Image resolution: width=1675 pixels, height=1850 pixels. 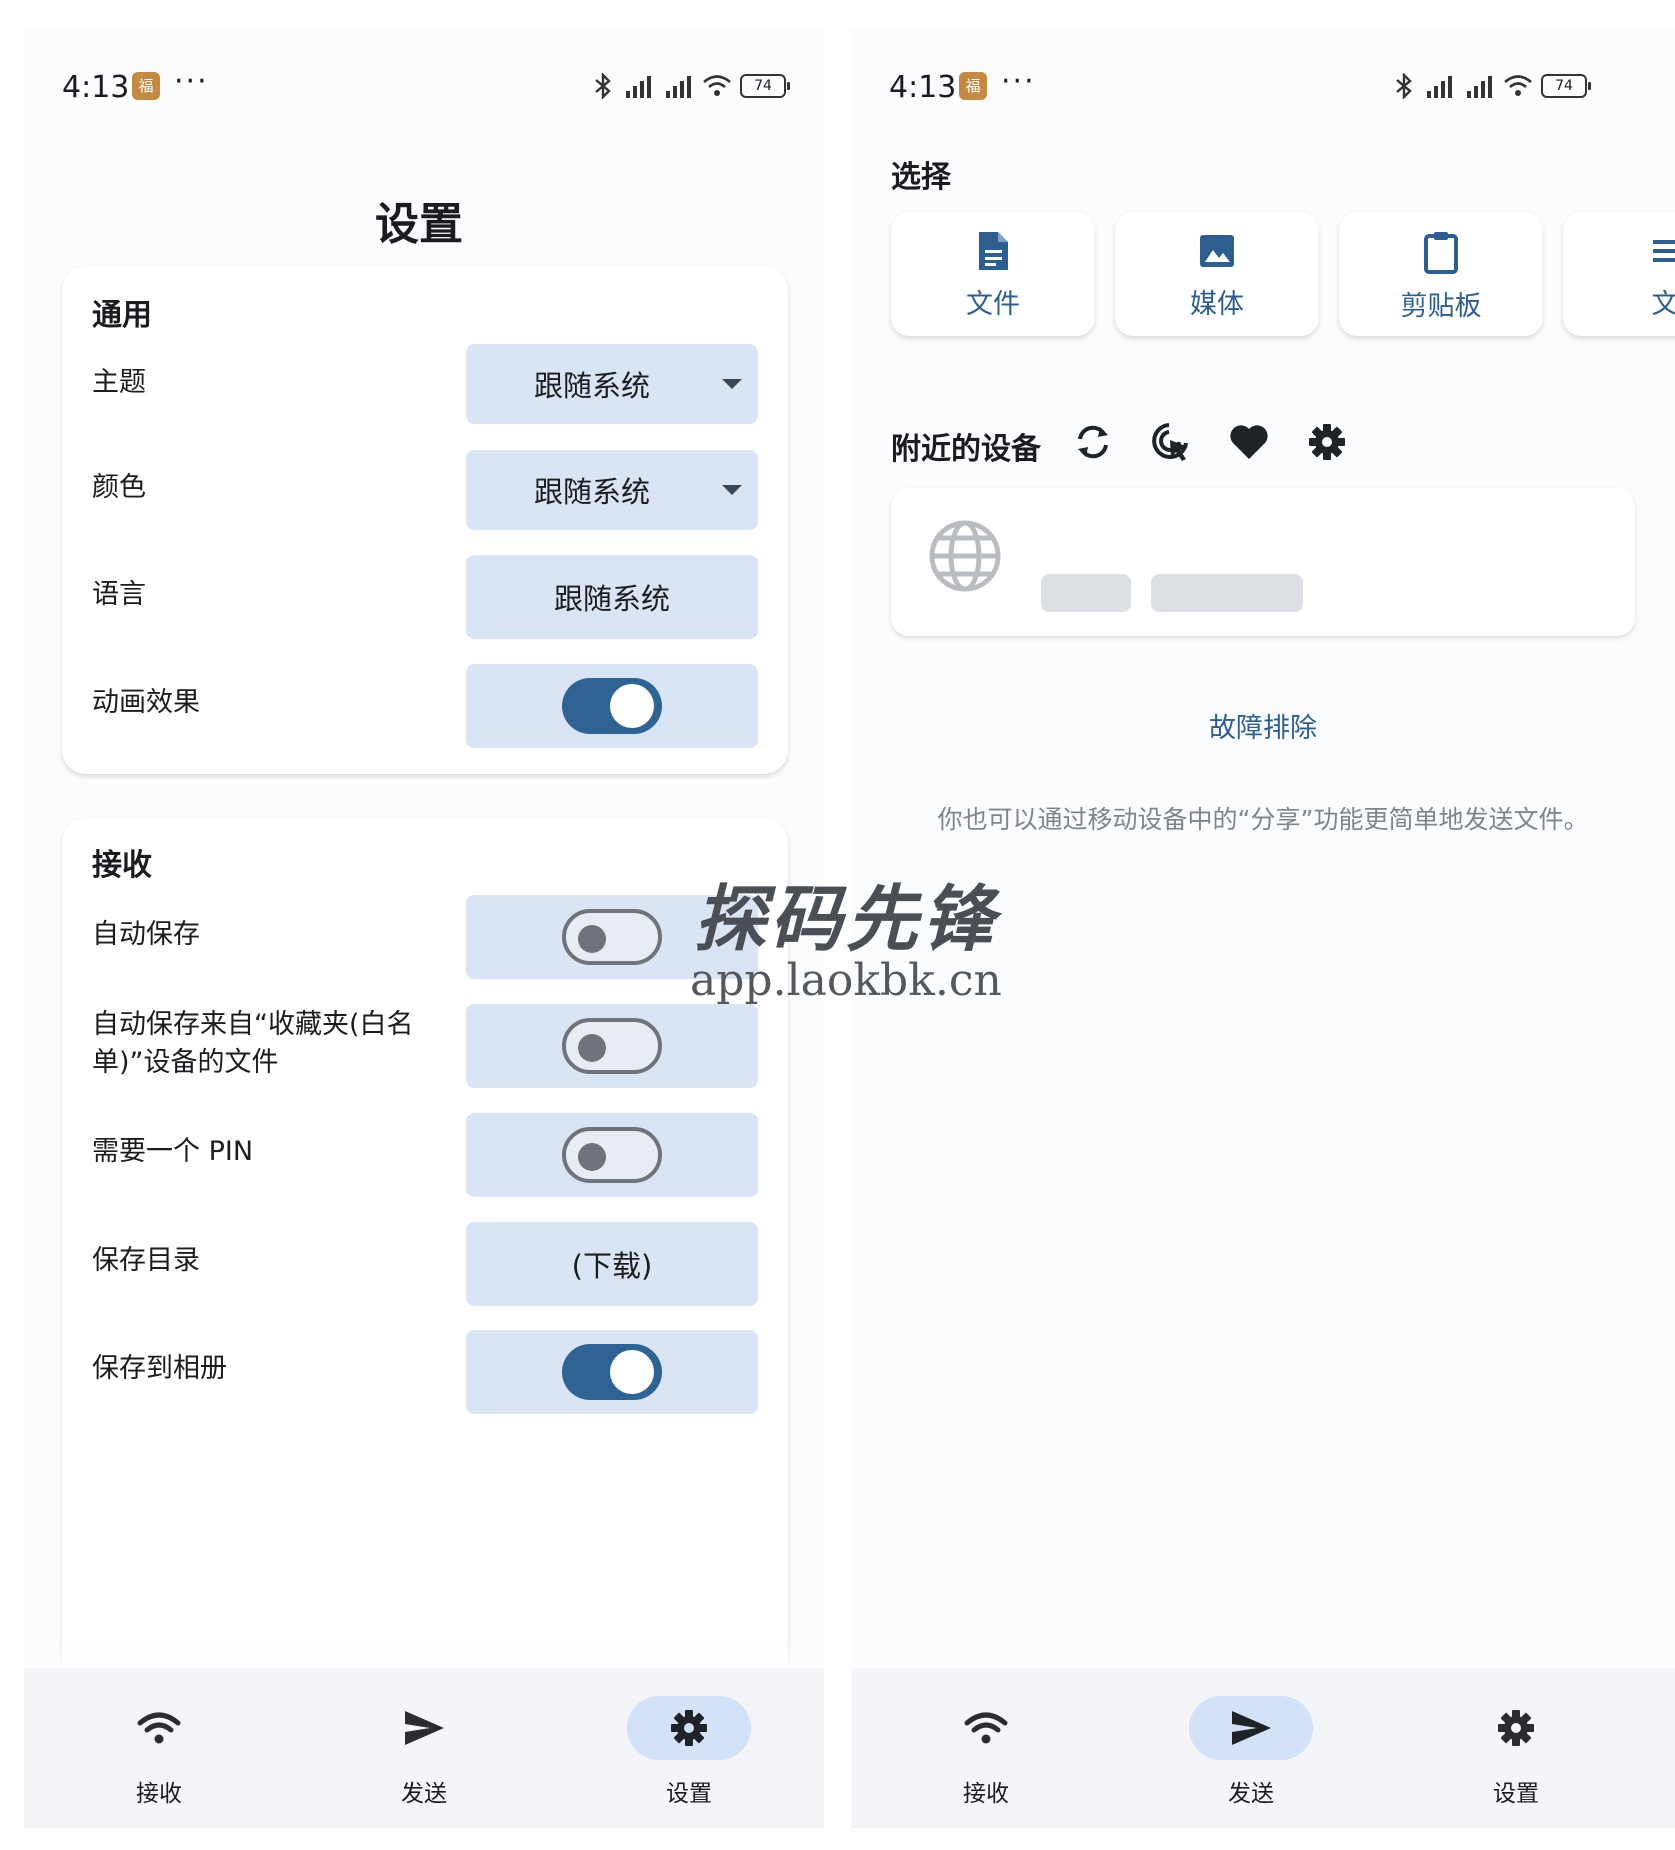 What do you see at coordinates (146, 1260) in the screenshot?
I see `save-directory-label: 保存目录` at bounding box center [146, 1260].